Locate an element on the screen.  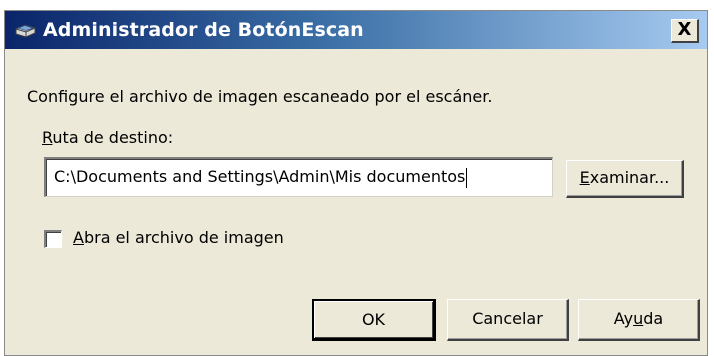
close-icon: X is located at coordinates (684, 29).